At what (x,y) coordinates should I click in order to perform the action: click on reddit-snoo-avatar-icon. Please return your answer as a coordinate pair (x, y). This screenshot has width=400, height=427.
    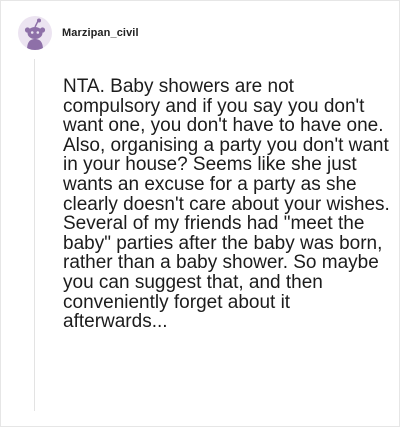
    Looking at the image, I should click on (35, 34).